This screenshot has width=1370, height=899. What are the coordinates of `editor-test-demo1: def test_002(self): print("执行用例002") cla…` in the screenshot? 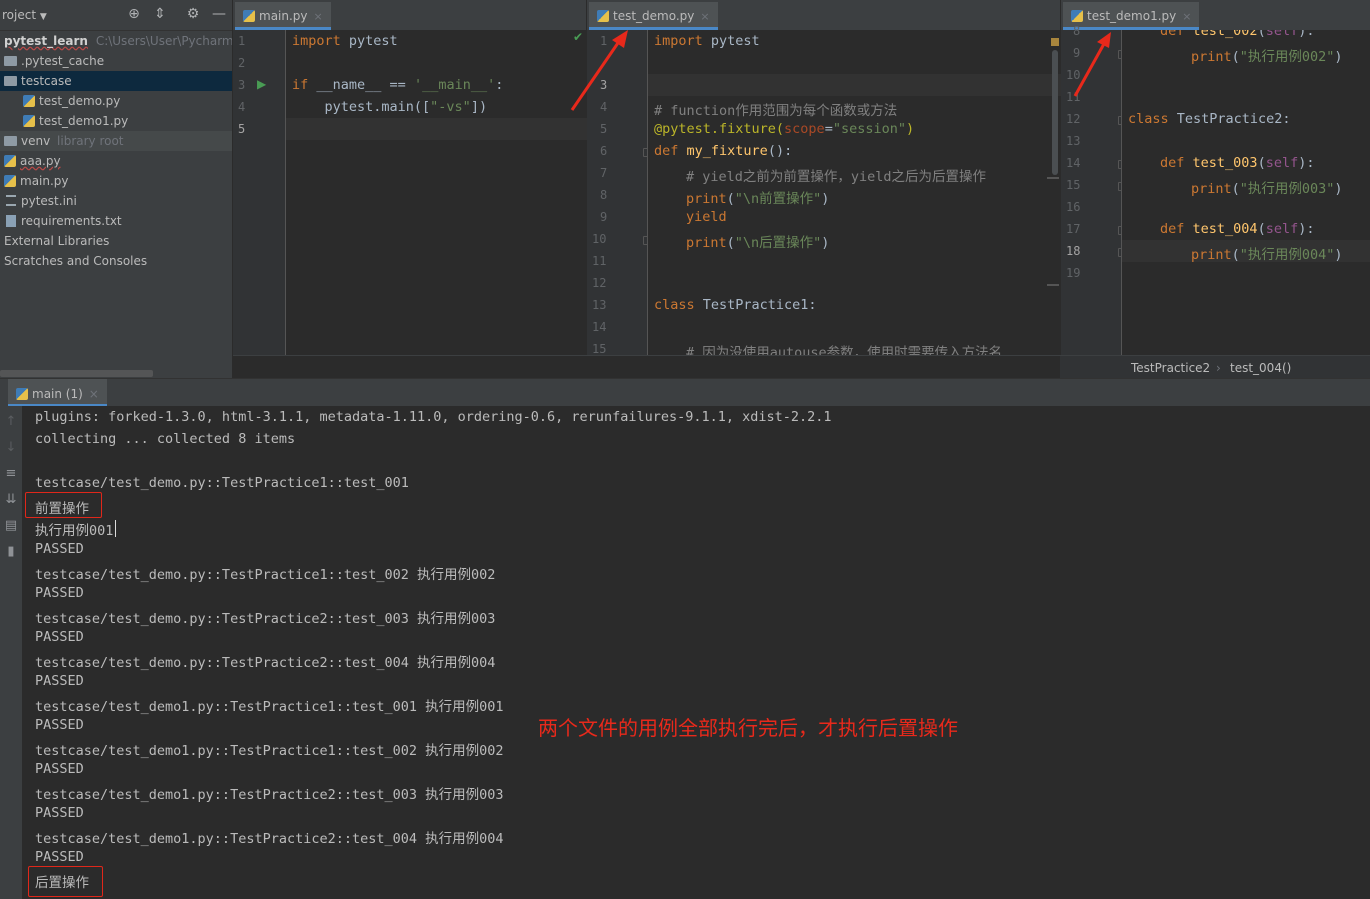 It's located at (1245, 192).